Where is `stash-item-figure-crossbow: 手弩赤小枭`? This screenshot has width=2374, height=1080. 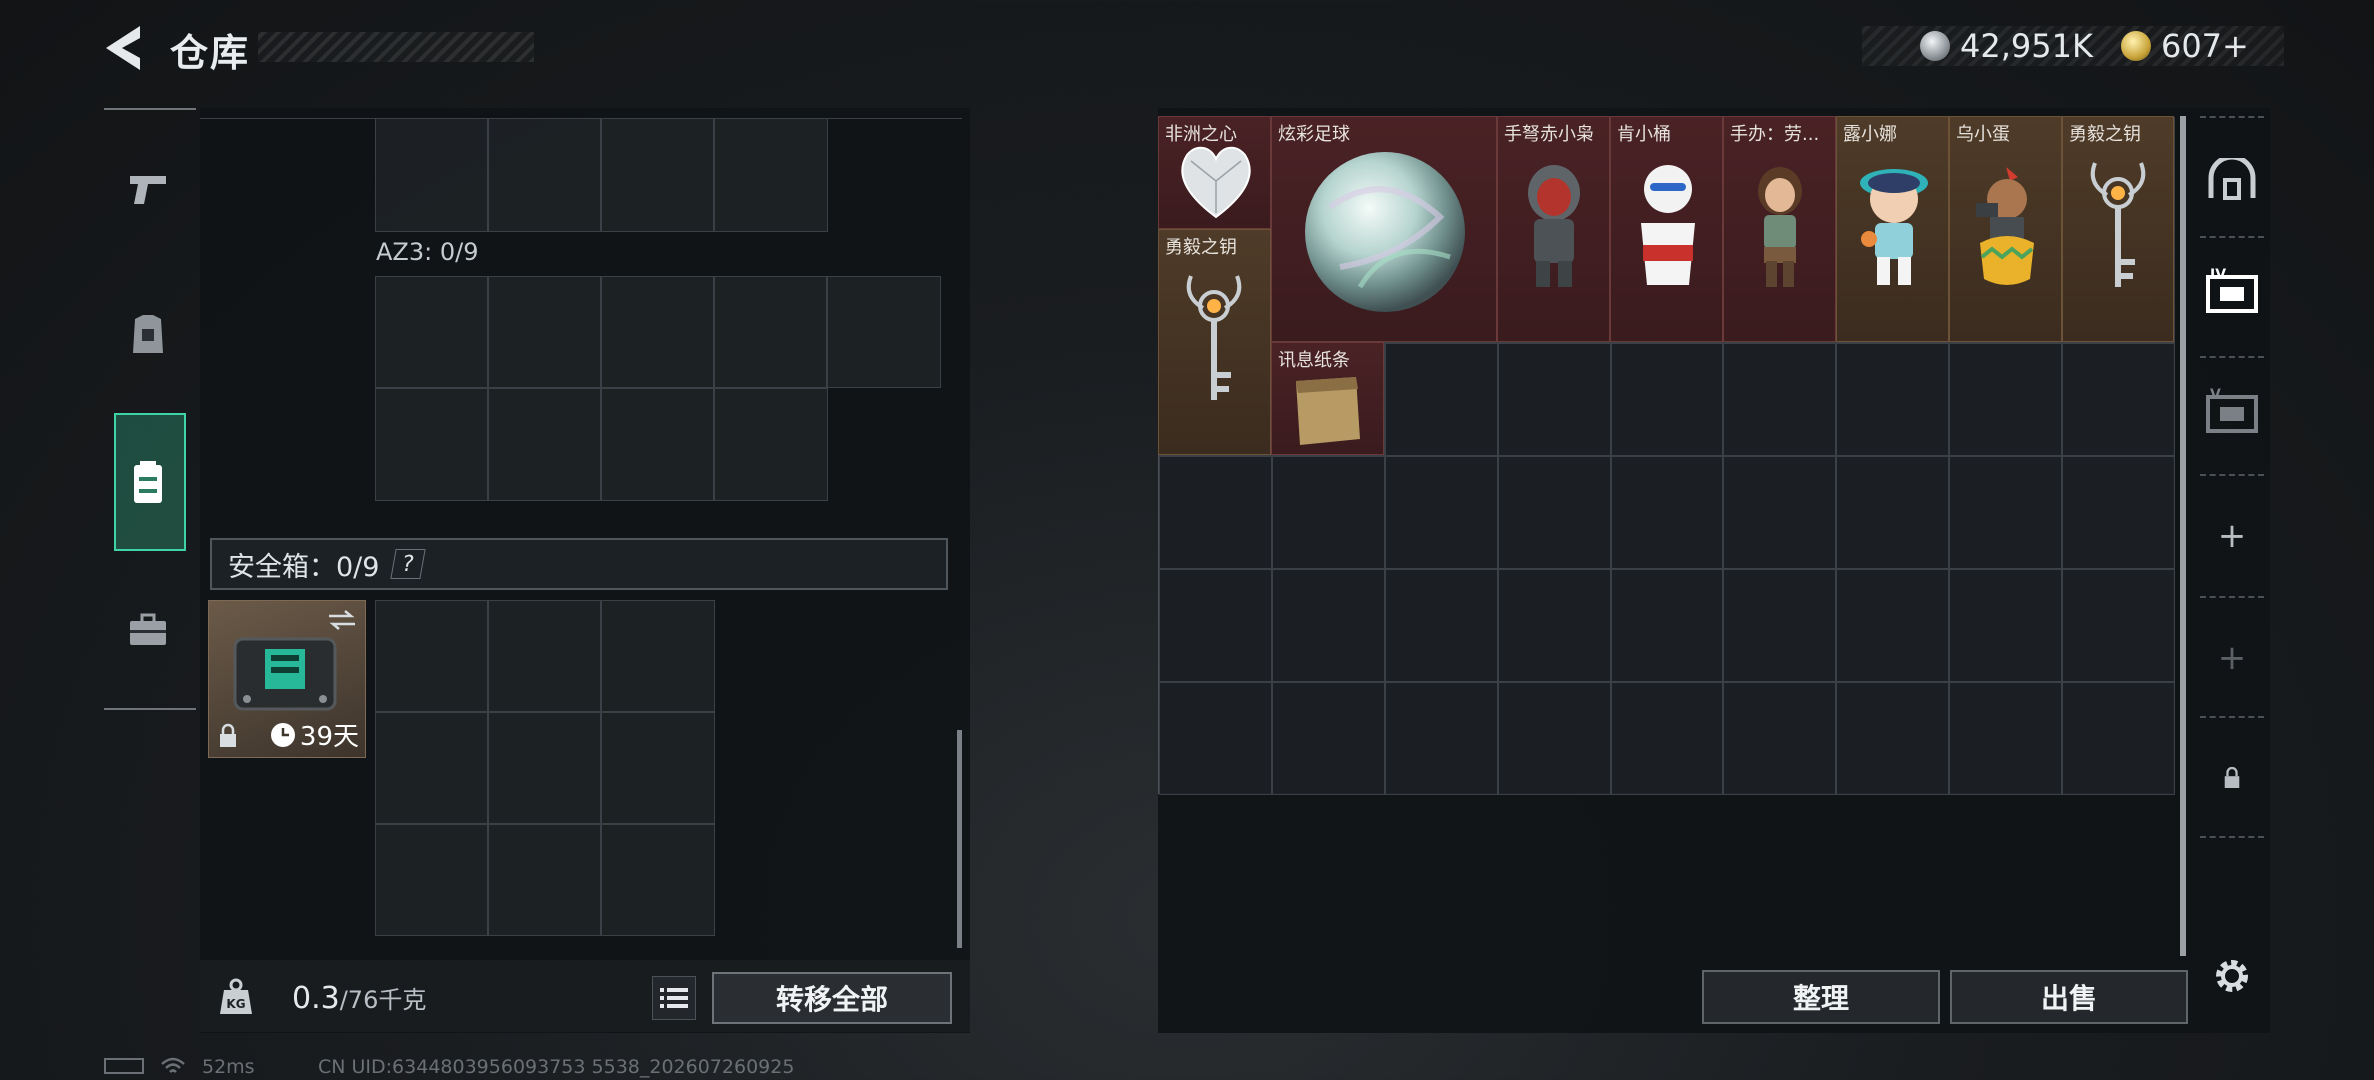 stash-item-figure-crossbow: 手弩赤小枭 is located at coordinates (1553, 229).